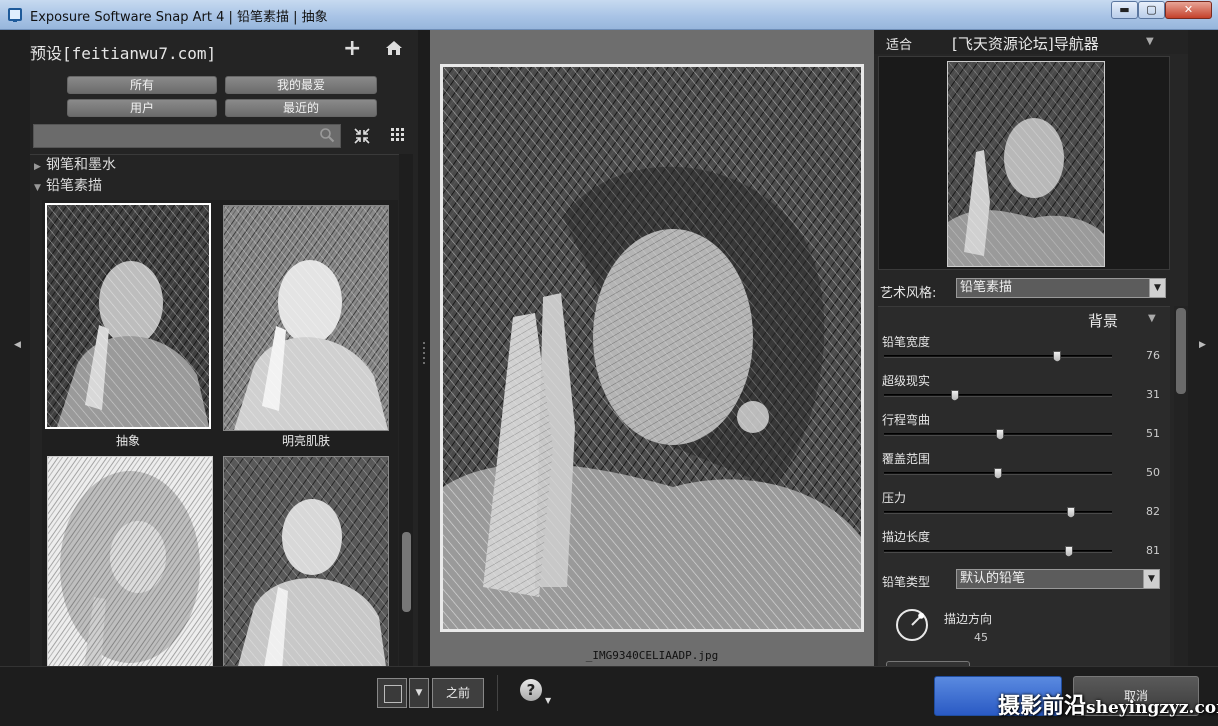 The height and width of the screenshot is (726, 1218). Describe the element at coordinates (424, 352) in the screenshot. I see `panel-splitter-handle` at that location.